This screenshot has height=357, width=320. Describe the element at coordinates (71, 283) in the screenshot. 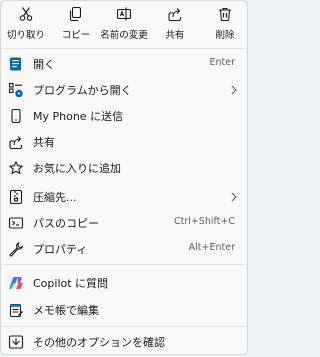

I see `menu-item-label: Copilot に質問` at that location.